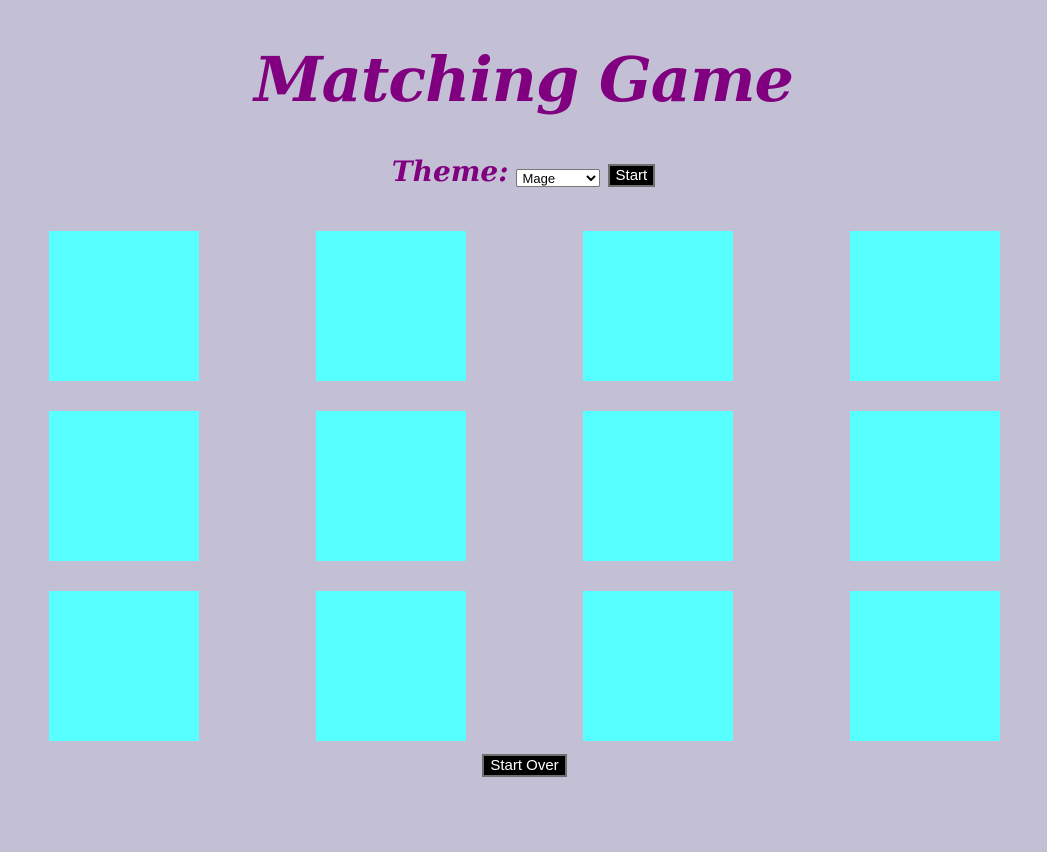 The image size is (1047, 852). I want to click on page-title: Matching Game, so click(523, 79).